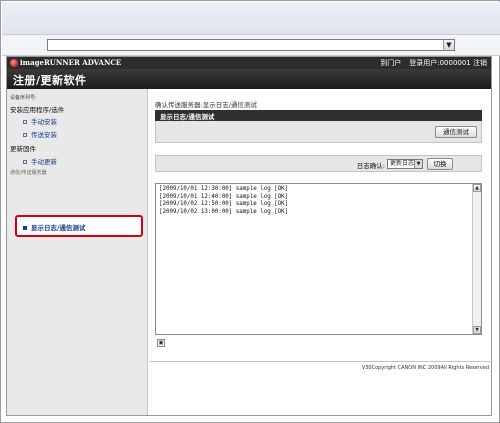 The width and height of the screenshot is (500, 423). I want to click on log-select-row: 日志确认: 更新日志 ▼ 切换, so click(318, 163).